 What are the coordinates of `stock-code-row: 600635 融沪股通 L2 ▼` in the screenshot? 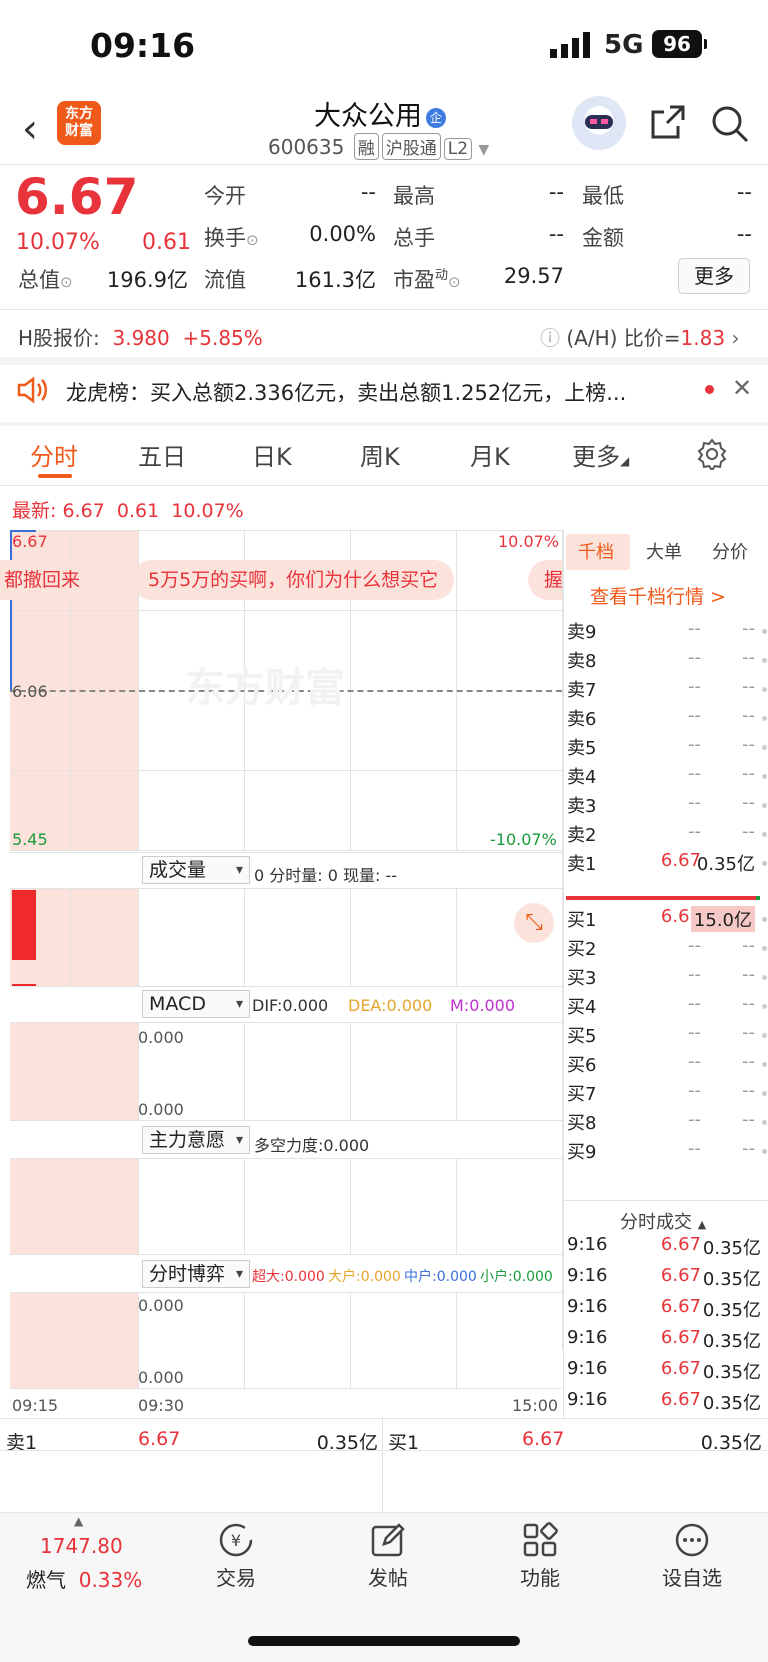 It's located at (378, 146).